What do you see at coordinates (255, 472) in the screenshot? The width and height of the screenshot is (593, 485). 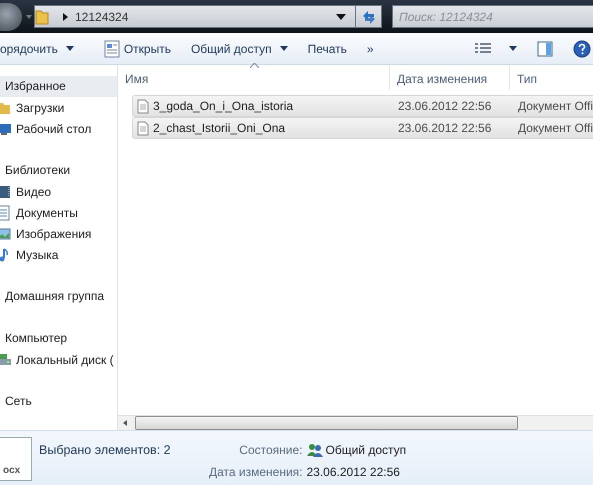 I see `field-label: Дата изменения:` at bounding box center [255, 472].